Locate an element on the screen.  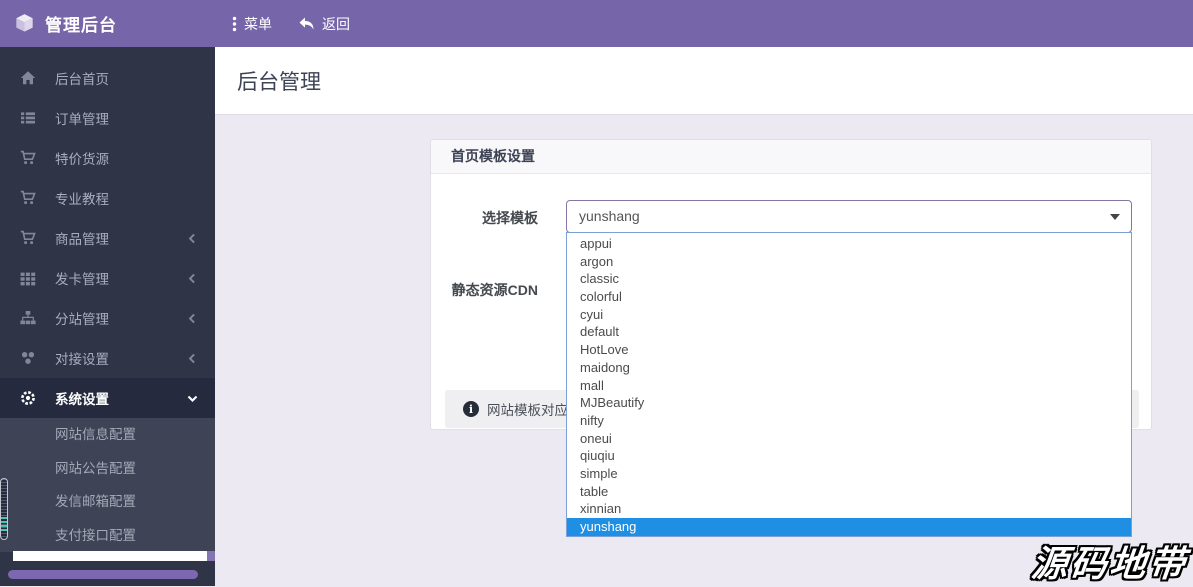
sidebar-item-card-management: 发卡管理 is located at coordinates (107, 278).